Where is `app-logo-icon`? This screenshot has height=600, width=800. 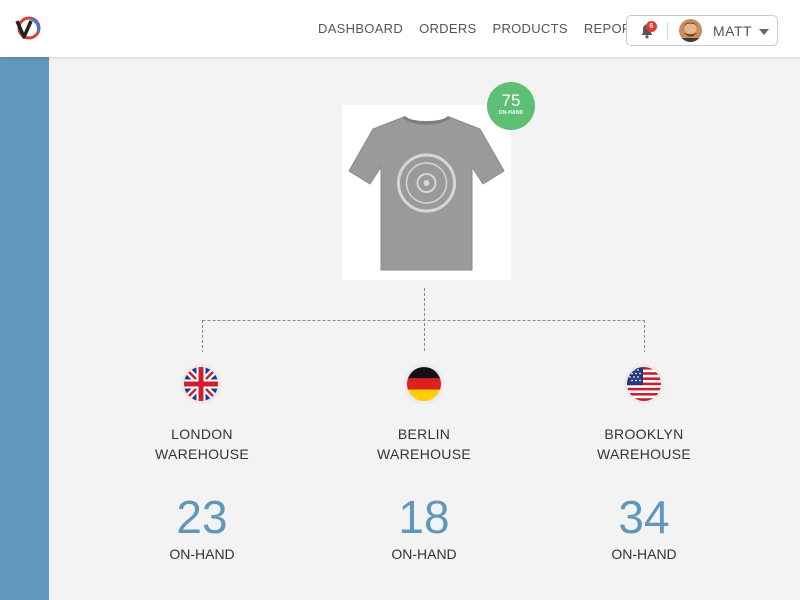
app-logo-icon is located at coordinates (28, 28).